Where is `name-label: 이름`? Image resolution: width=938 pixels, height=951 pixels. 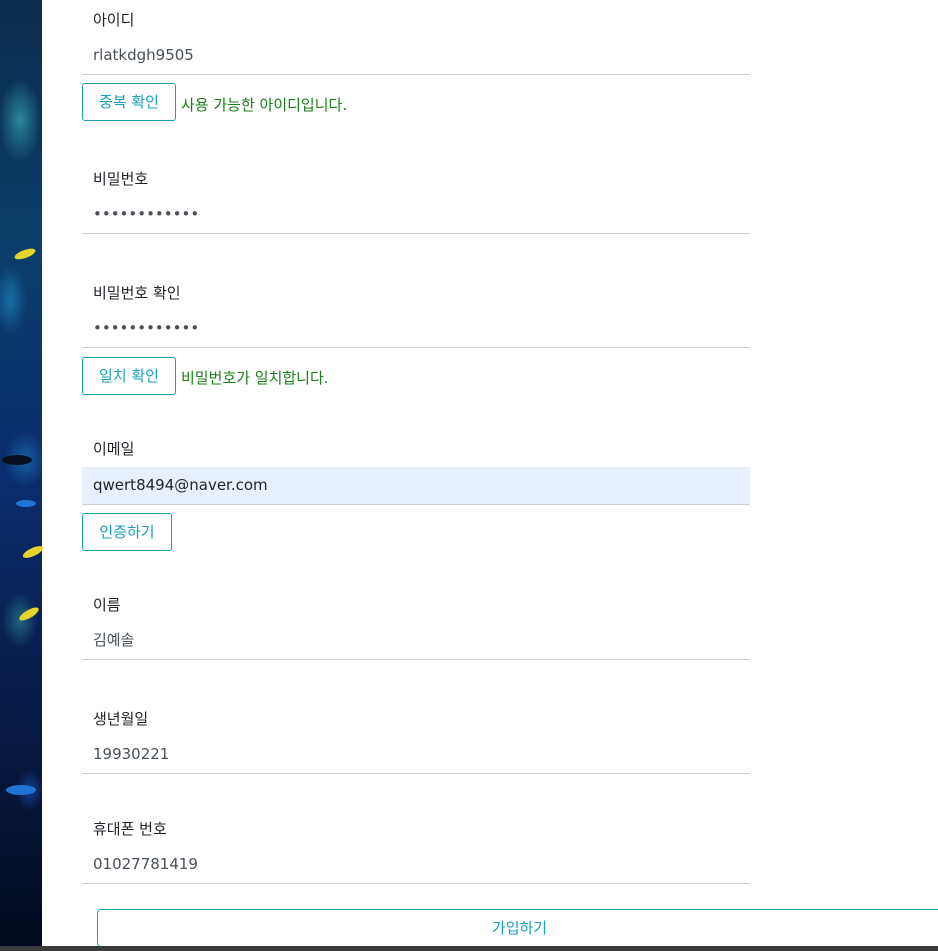 name-label: 이름 is located at coordinates (107, 605).